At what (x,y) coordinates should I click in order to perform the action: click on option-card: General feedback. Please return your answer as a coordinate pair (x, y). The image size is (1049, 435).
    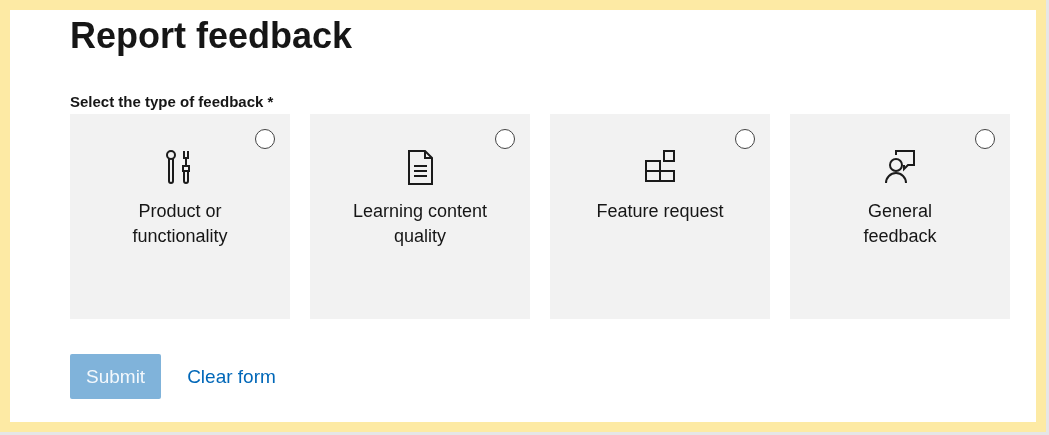
    Looking at the image, I should click on (900, 216).